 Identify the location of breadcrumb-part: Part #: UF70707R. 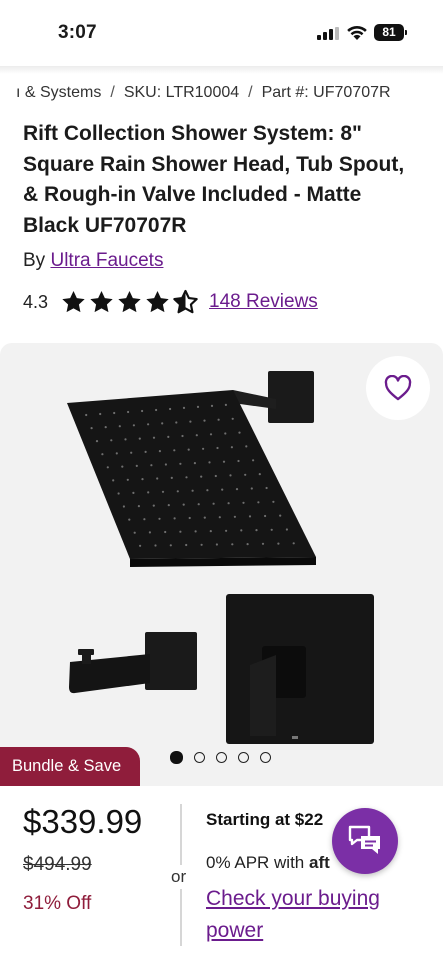
(326, 92).